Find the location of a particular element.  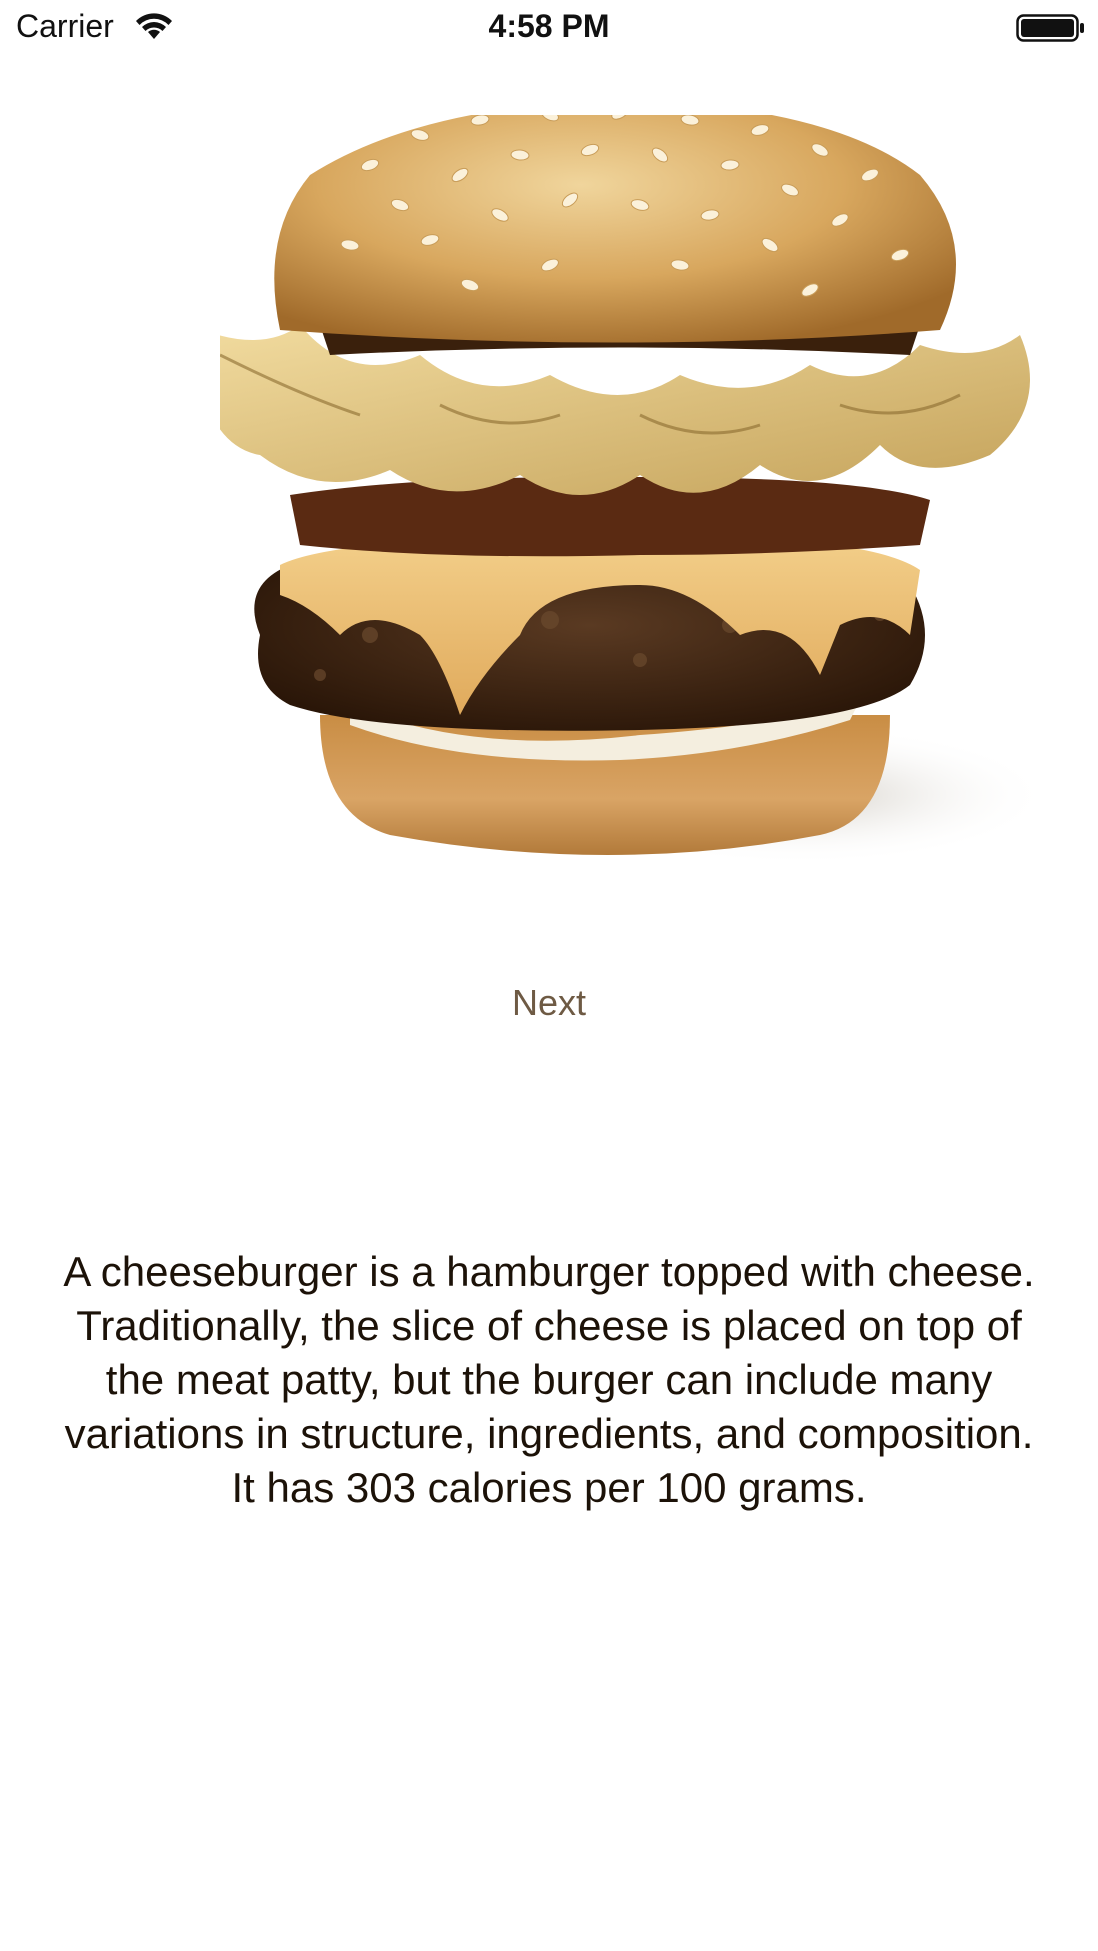

status-bar: Carrier 4:58 PM is located at coordinates (549, 28).